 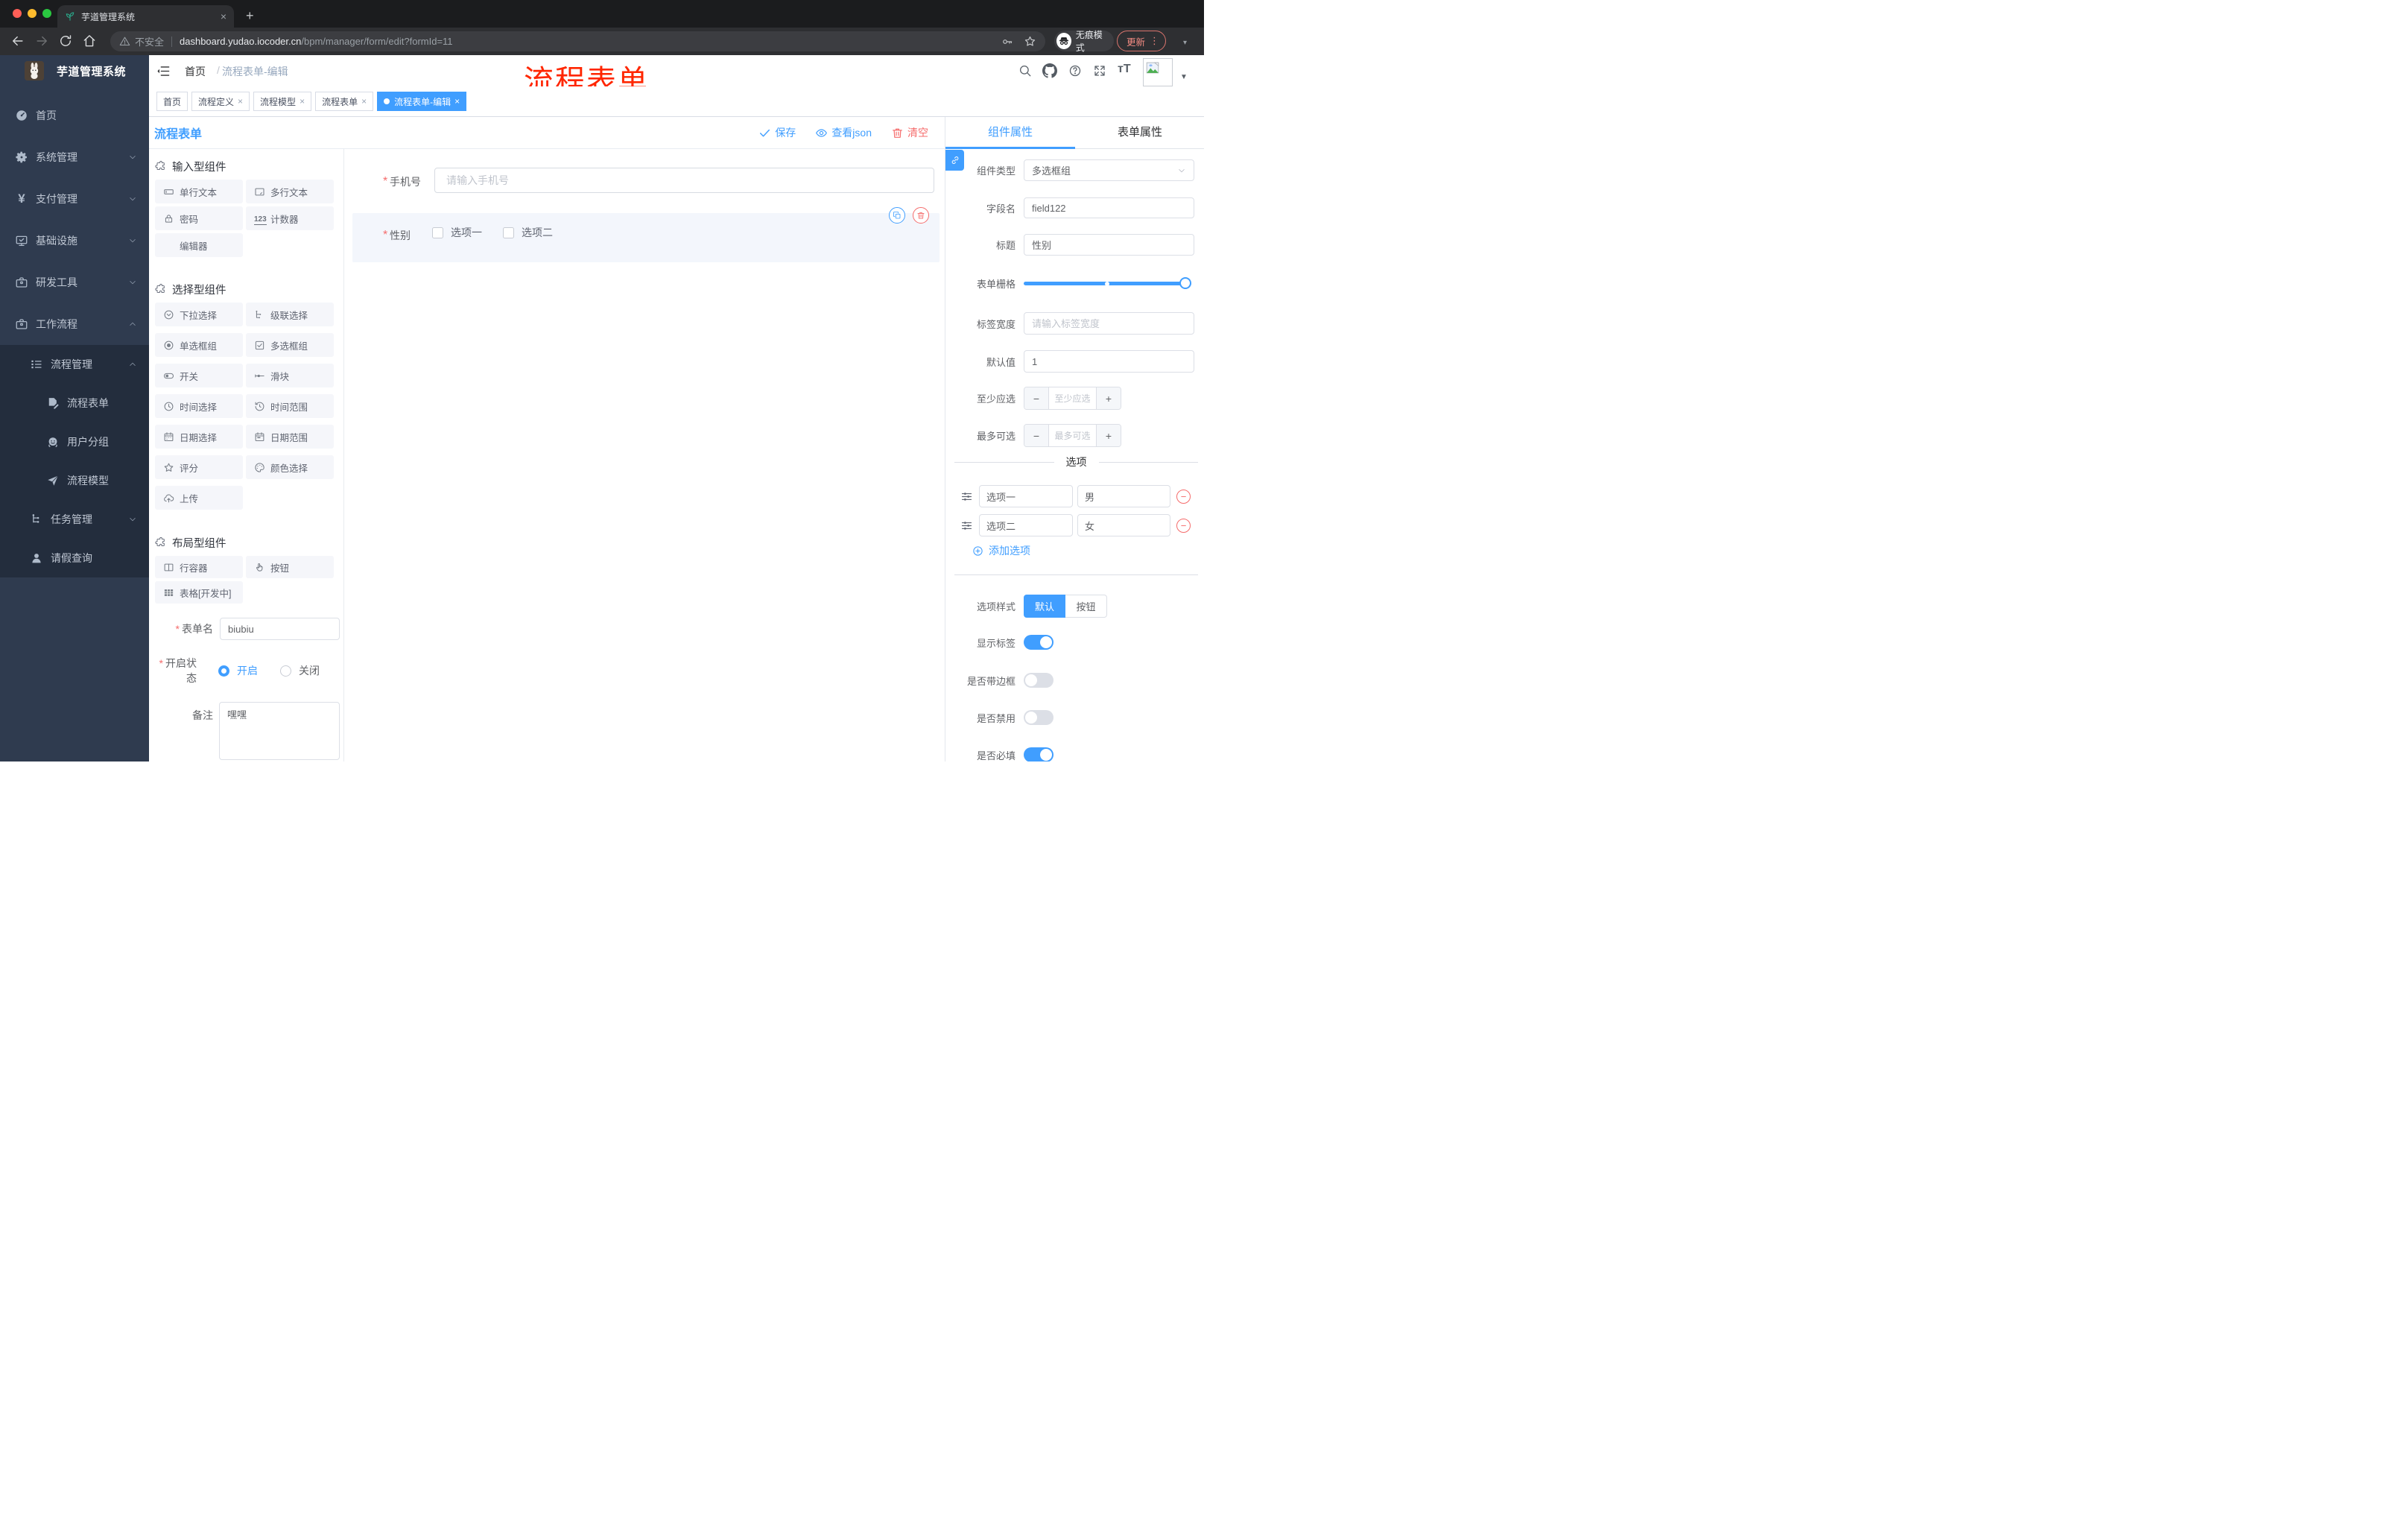 What do you see at coordinates (199, 406) in the screenshot?
I see `palette-item-时间选择: 时间选择` at bounding box center [199, 406].